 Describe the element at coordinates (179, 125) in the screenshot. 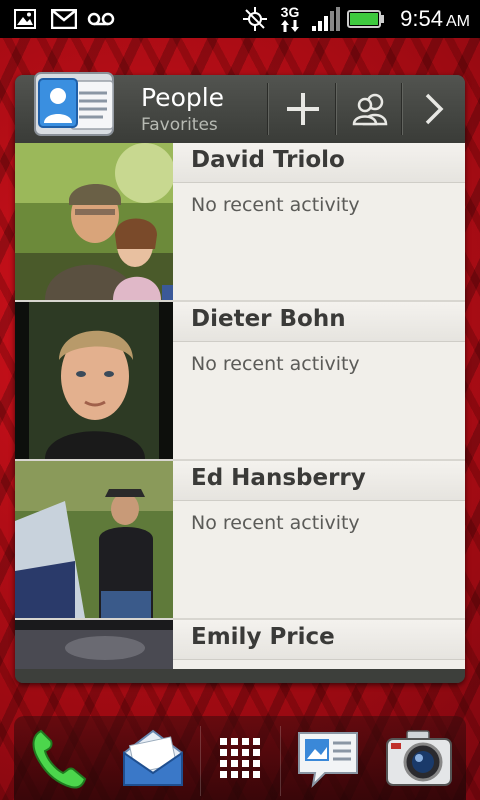

I see `widget-subtitle: Favorites` at that location.